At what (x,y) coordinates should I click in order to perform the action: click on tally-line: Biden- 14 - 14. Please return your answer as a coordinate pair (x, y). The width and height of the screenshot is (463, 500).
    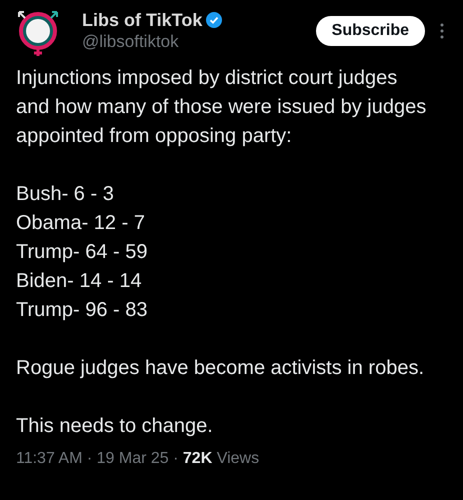
    Looking at the image, I should click on (79, 281).